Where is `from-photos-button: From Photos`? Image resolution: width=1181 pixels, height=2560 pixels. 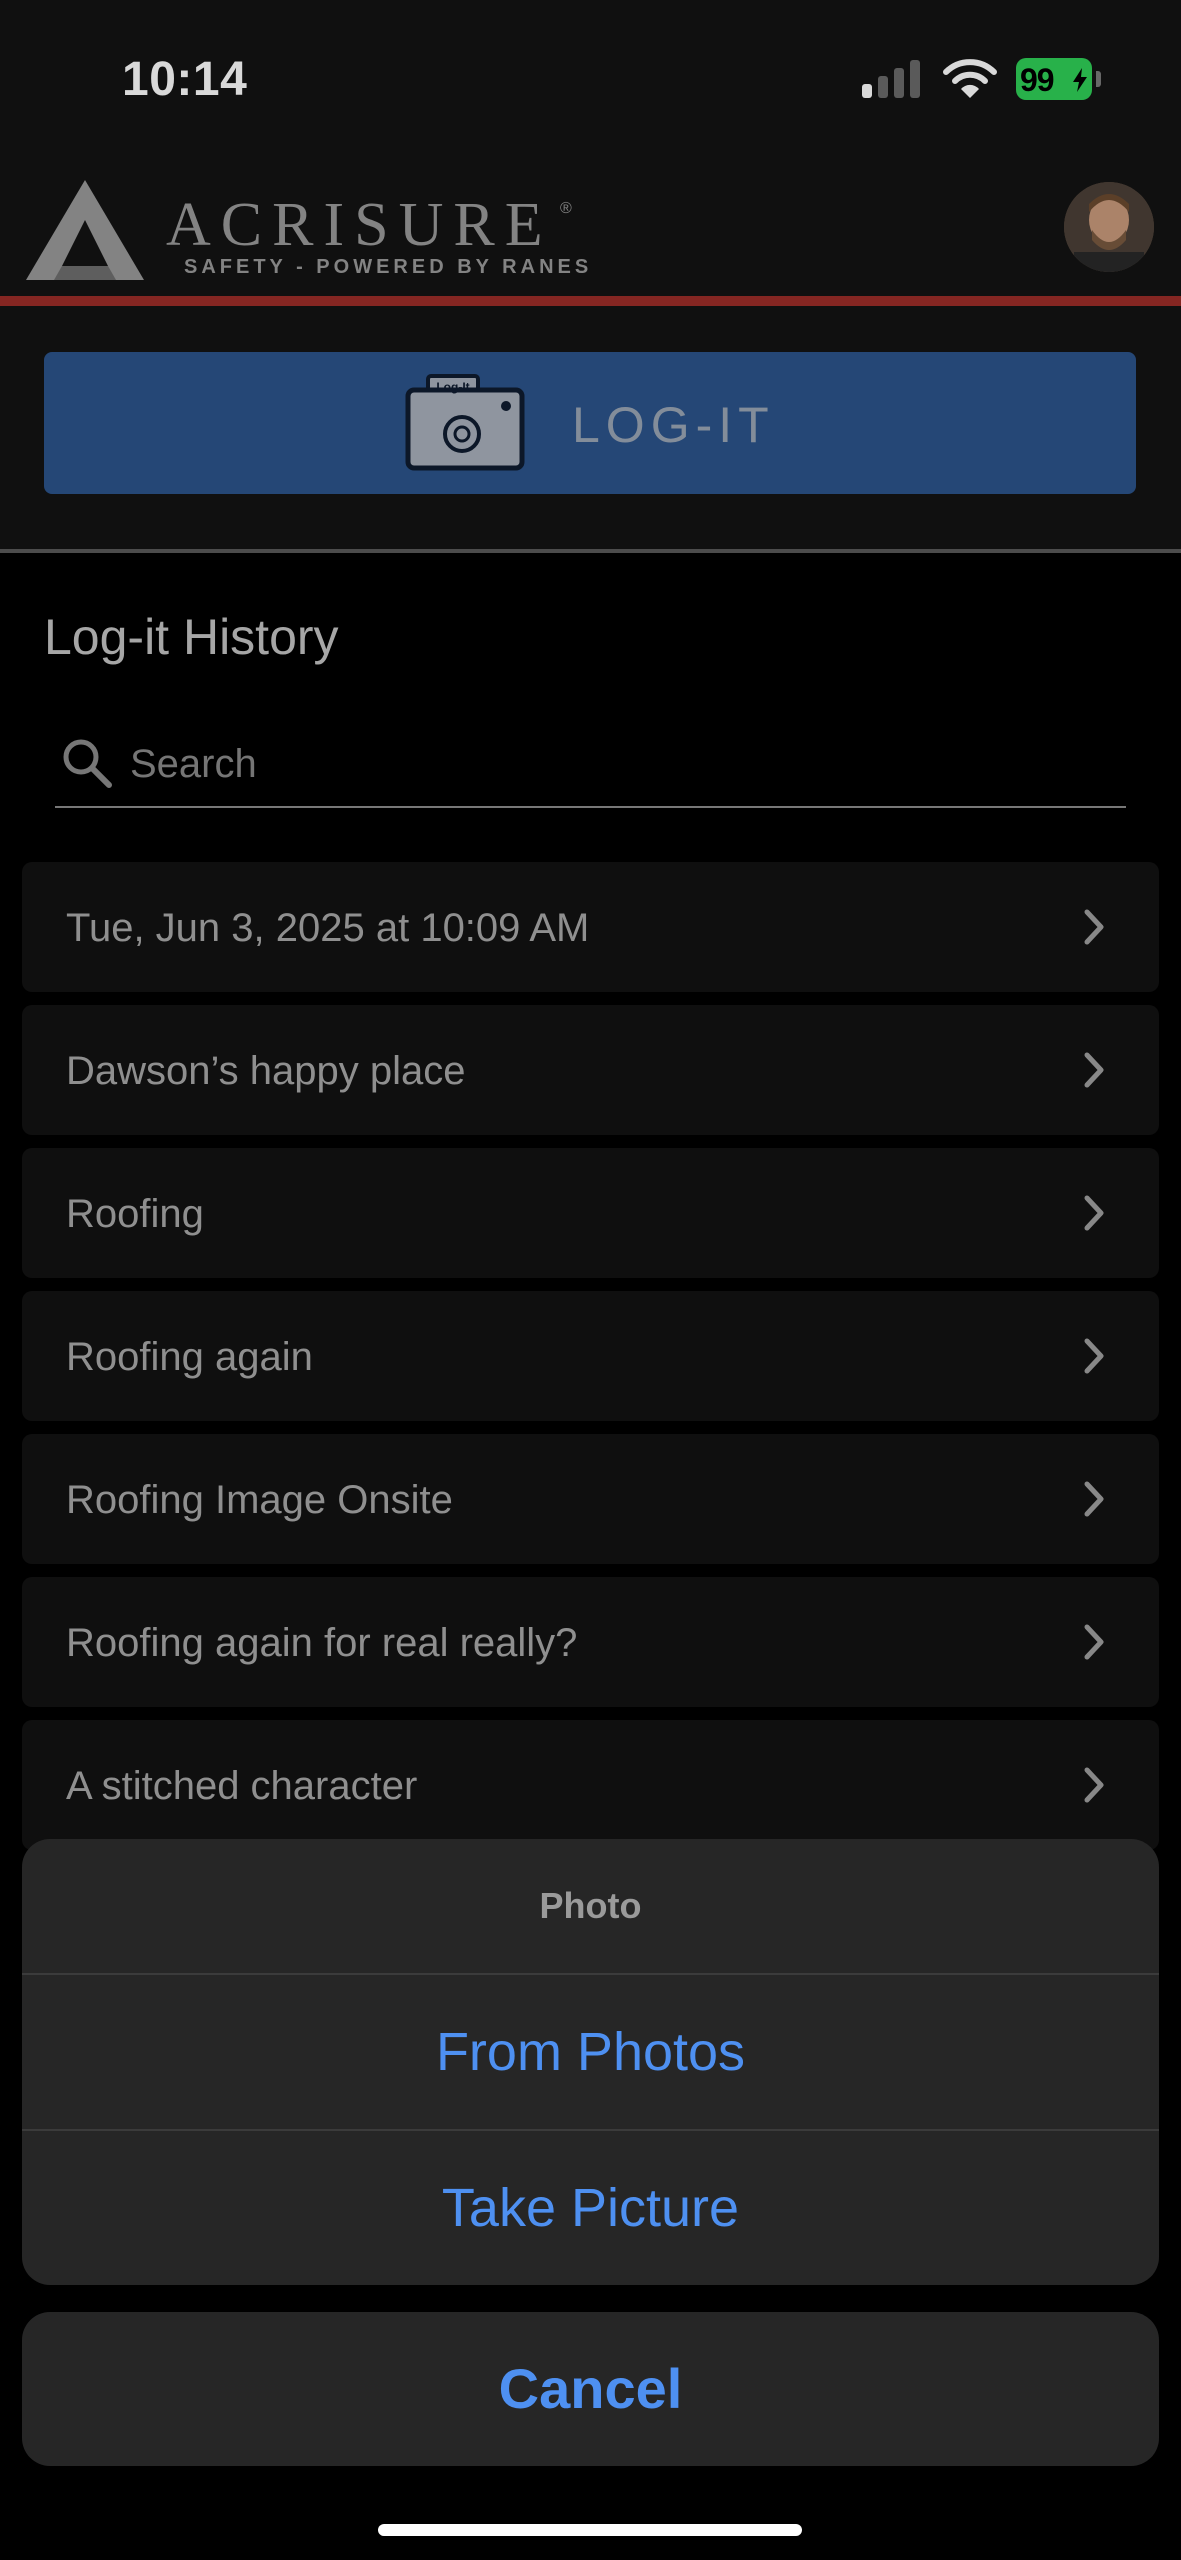 from-photos-button: From Photos is located at coordinates (590, 2052).